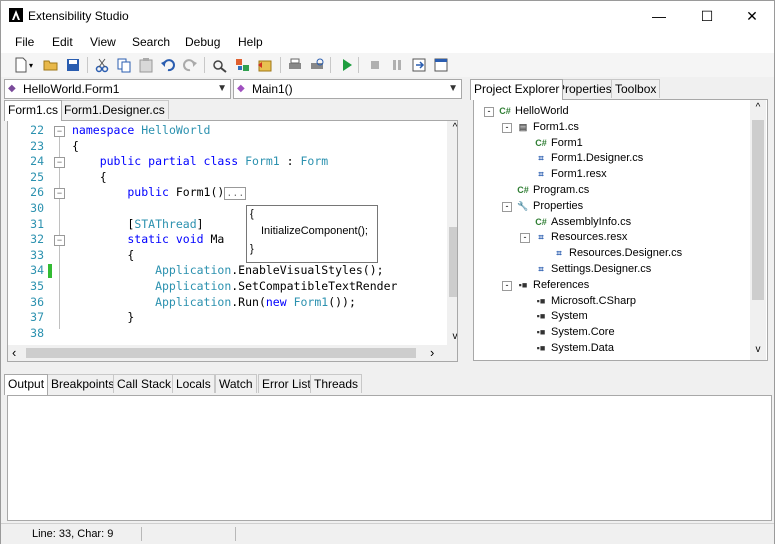 Image resolution: width=775 pixels, height=544 pixels. Describe the element at coordinates (73, 65) in the screenshot. I see `save-icon` at that location.